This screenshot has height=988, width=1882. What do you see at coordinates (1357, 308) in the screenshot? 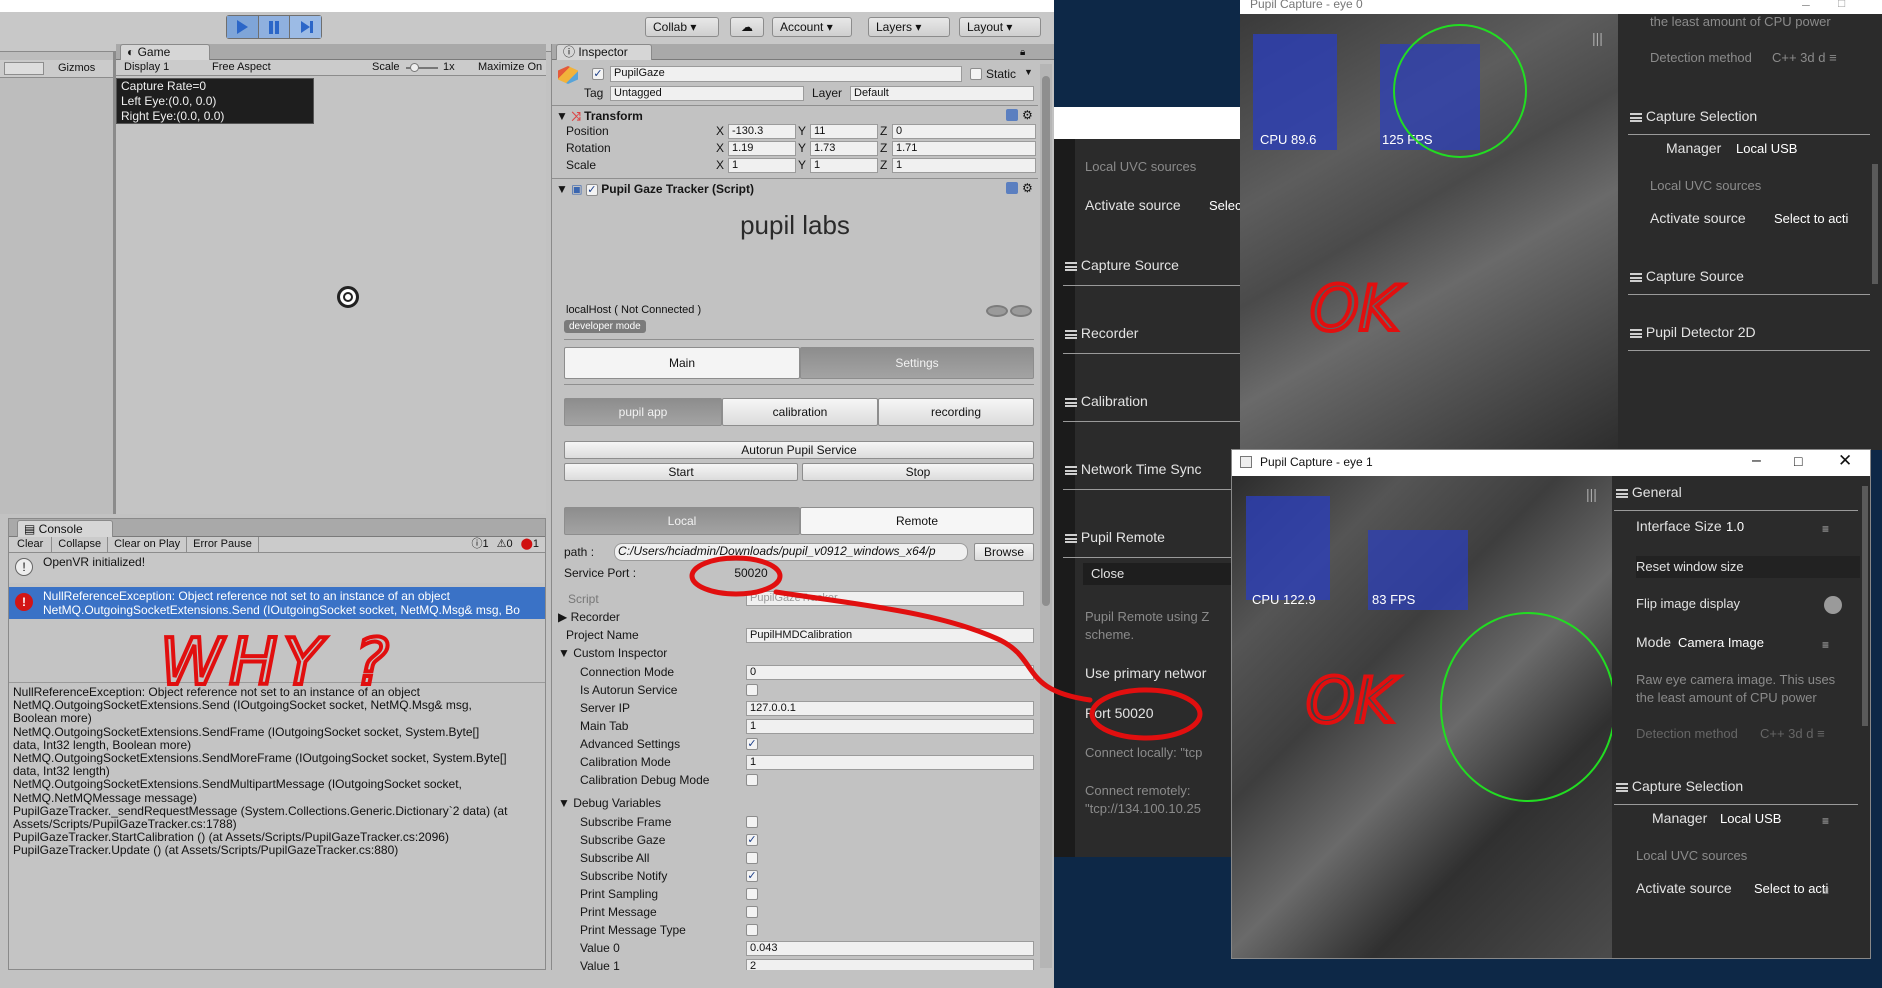
I see `ok-annotation-eye0: OK` at bounding box center [1357, 308].